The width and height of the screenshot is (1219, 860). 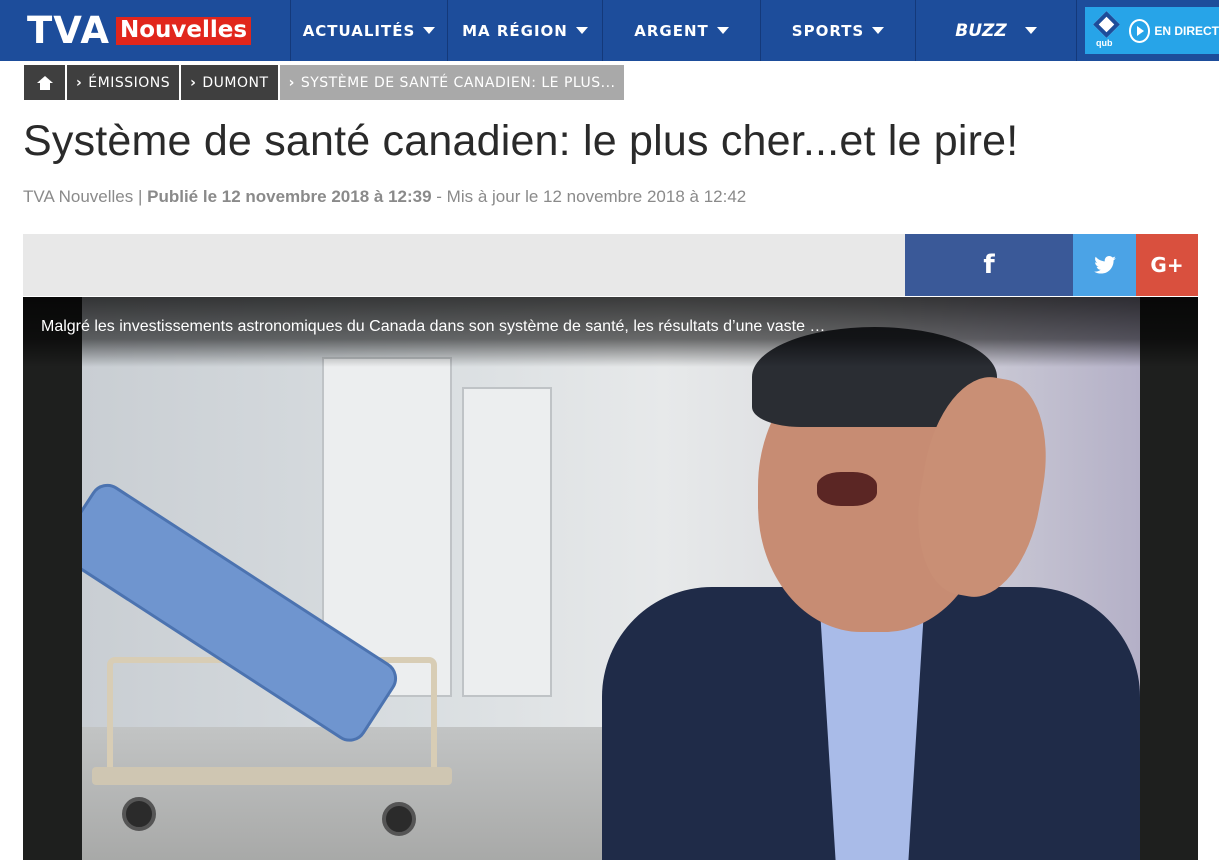 What do you see at coordinates (847, 489) in the screenshot?
I see `presenter-mouth` at bounding box center [847, 489].